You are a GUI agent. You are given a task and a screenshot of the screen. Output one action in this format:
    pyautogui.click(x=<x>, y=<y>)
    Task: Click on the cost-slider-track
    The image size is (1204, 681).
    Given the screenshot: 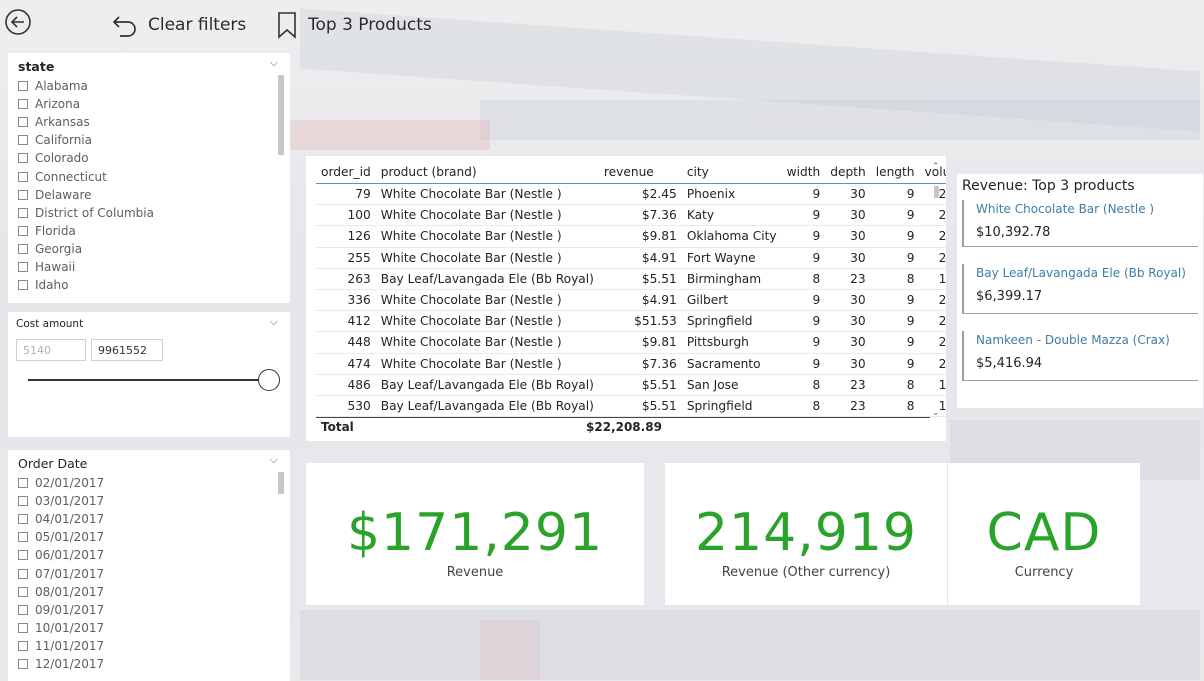 What is the action you would take?
    pyautogui.click(x=148, y=380)
    